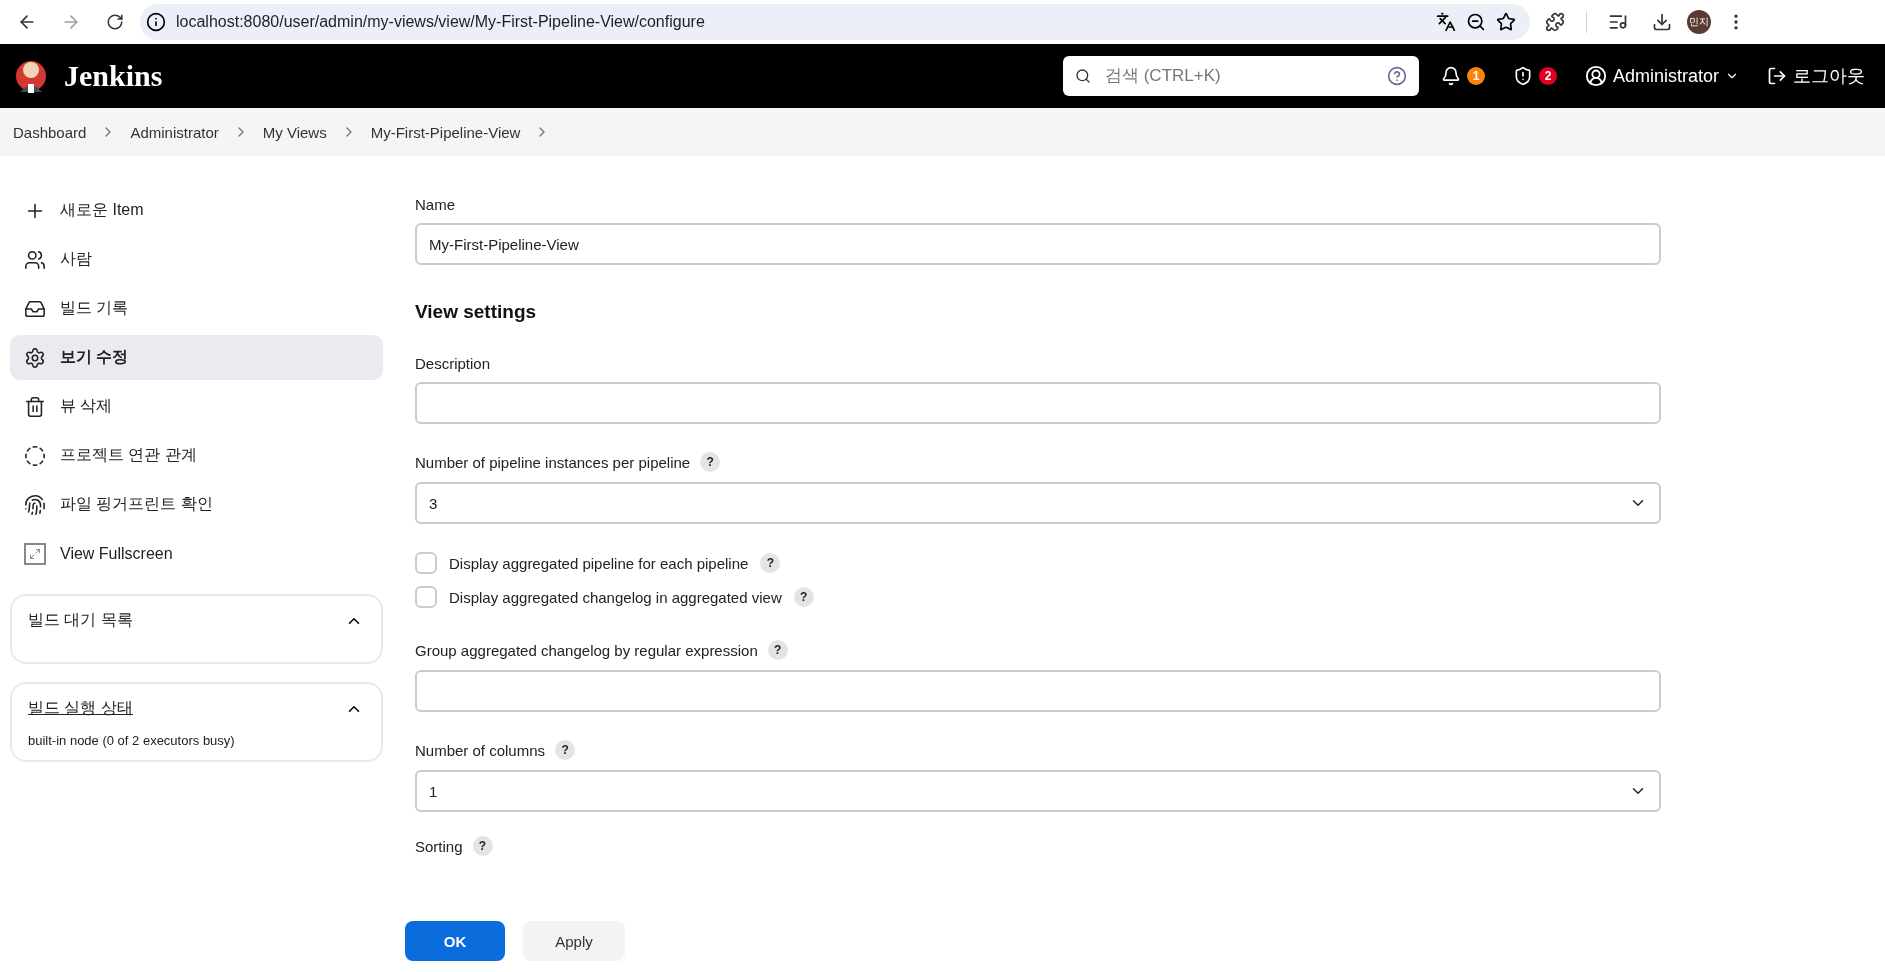 The image size is (1885, 972). What do you see at coordinates (196, 308) in the screenshot?
I see `sidebar-item: 빌드 기록` at bounding box center [196, 308].